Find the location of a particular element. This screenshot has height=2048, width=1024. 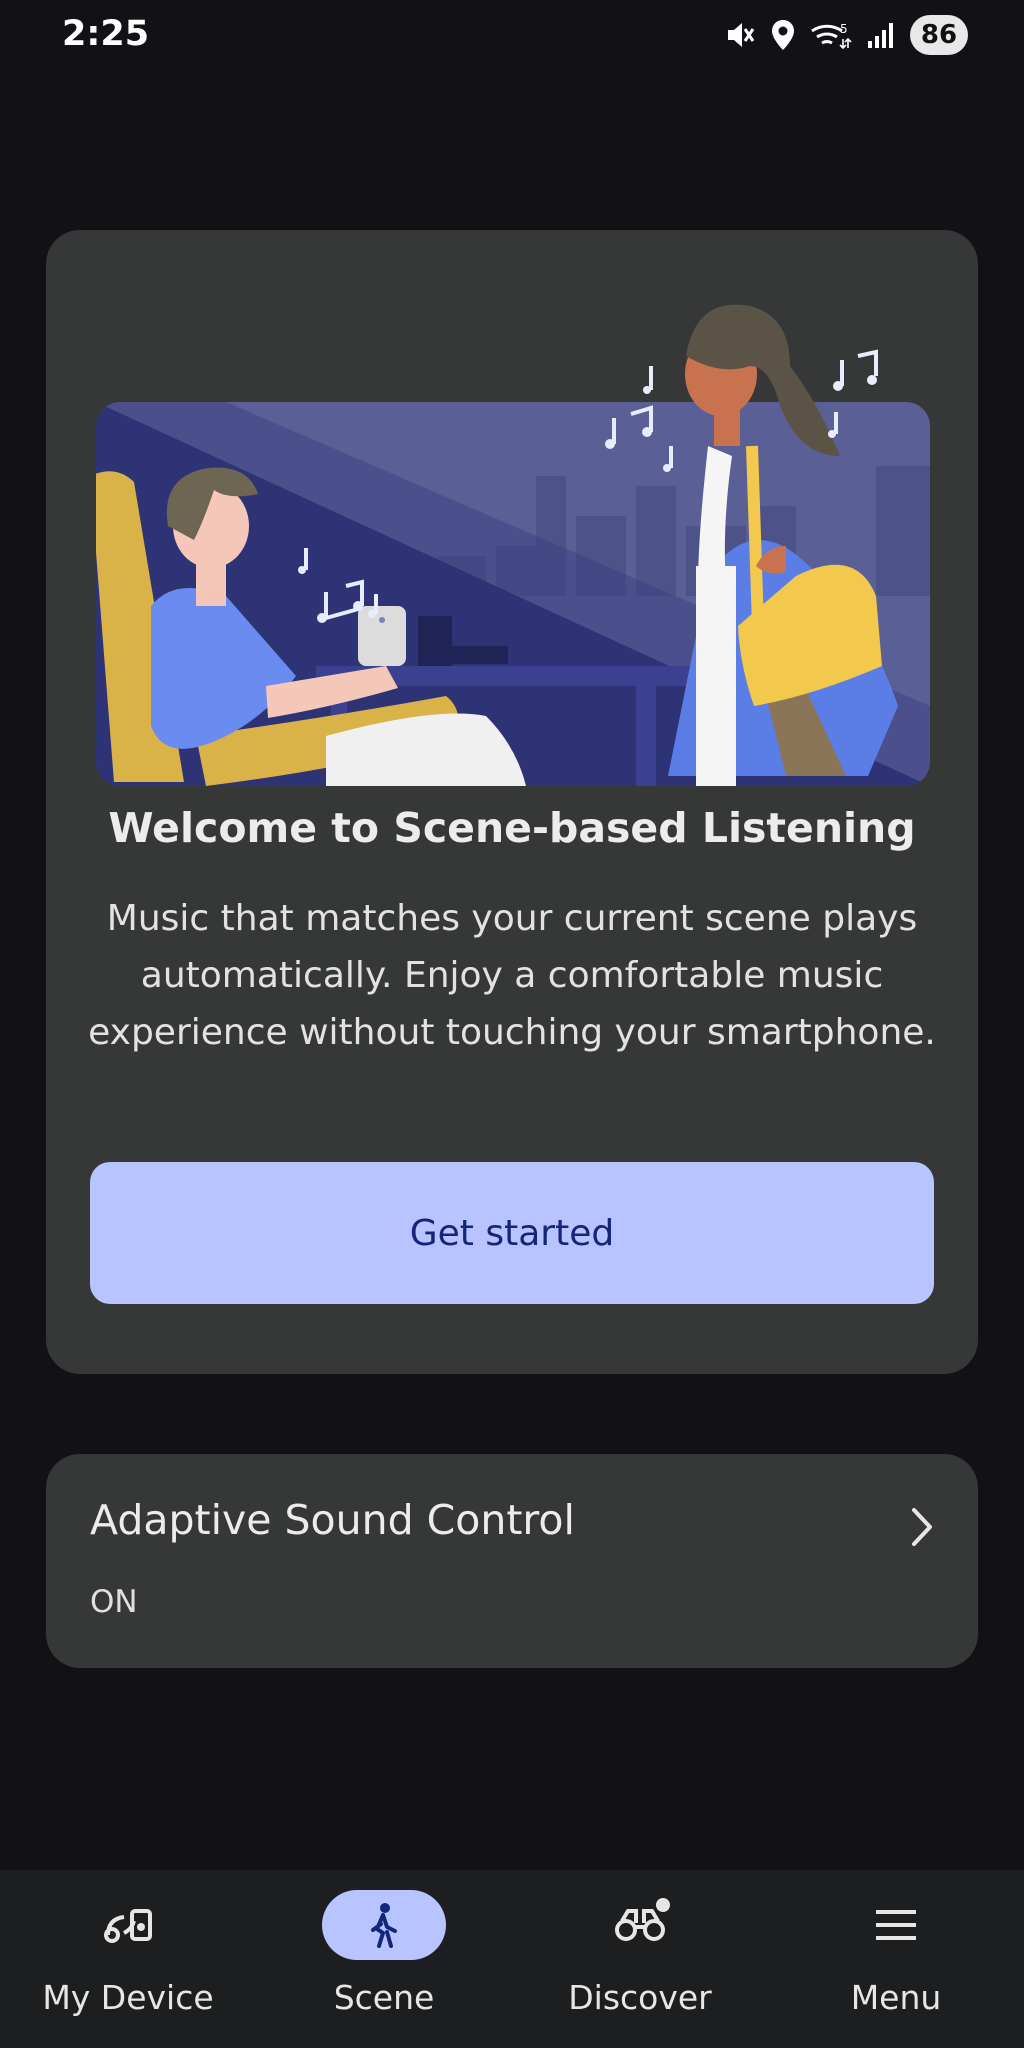

chevron-right-icon is located at coordinates (923, 1529).